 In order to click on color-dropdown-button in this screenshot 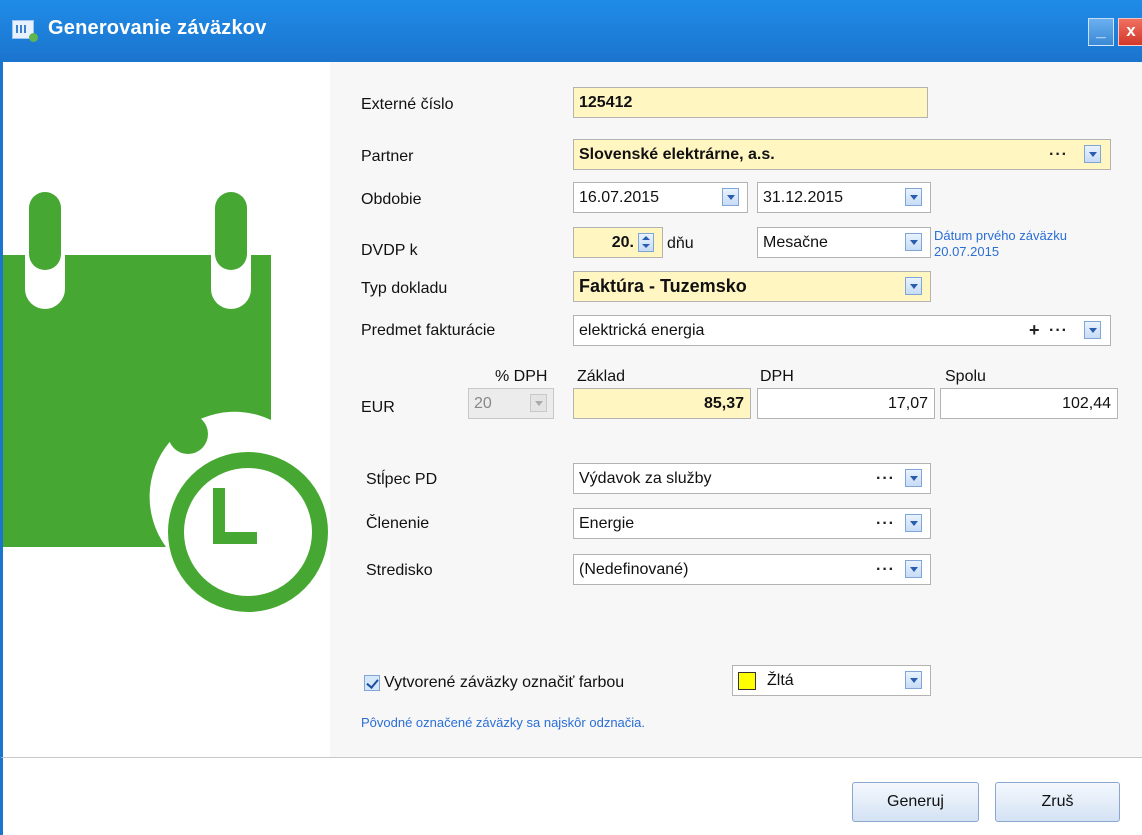, I will do `click(913, 680)`.